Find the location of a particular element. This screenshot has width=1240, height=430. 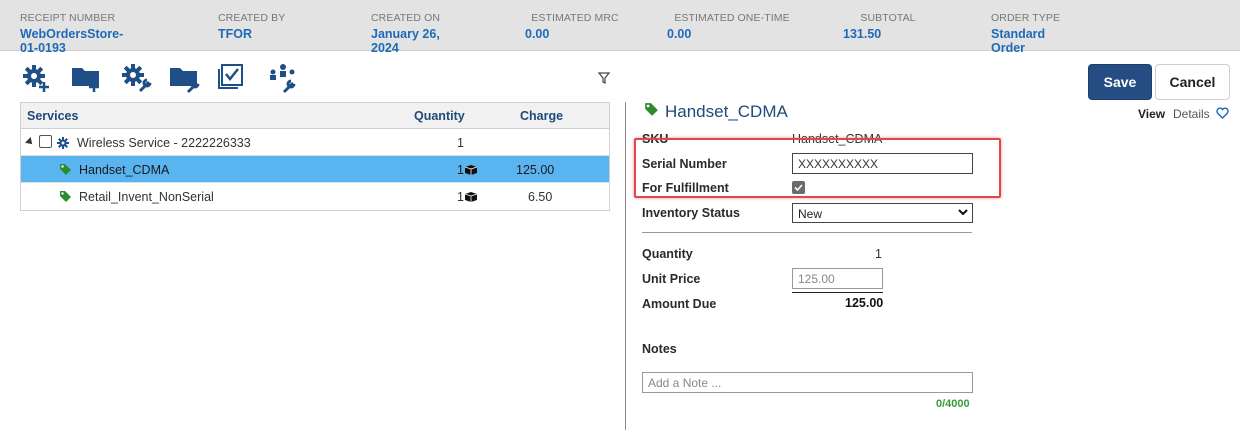

notes-label: Notes is located at coordinates (659, 349).